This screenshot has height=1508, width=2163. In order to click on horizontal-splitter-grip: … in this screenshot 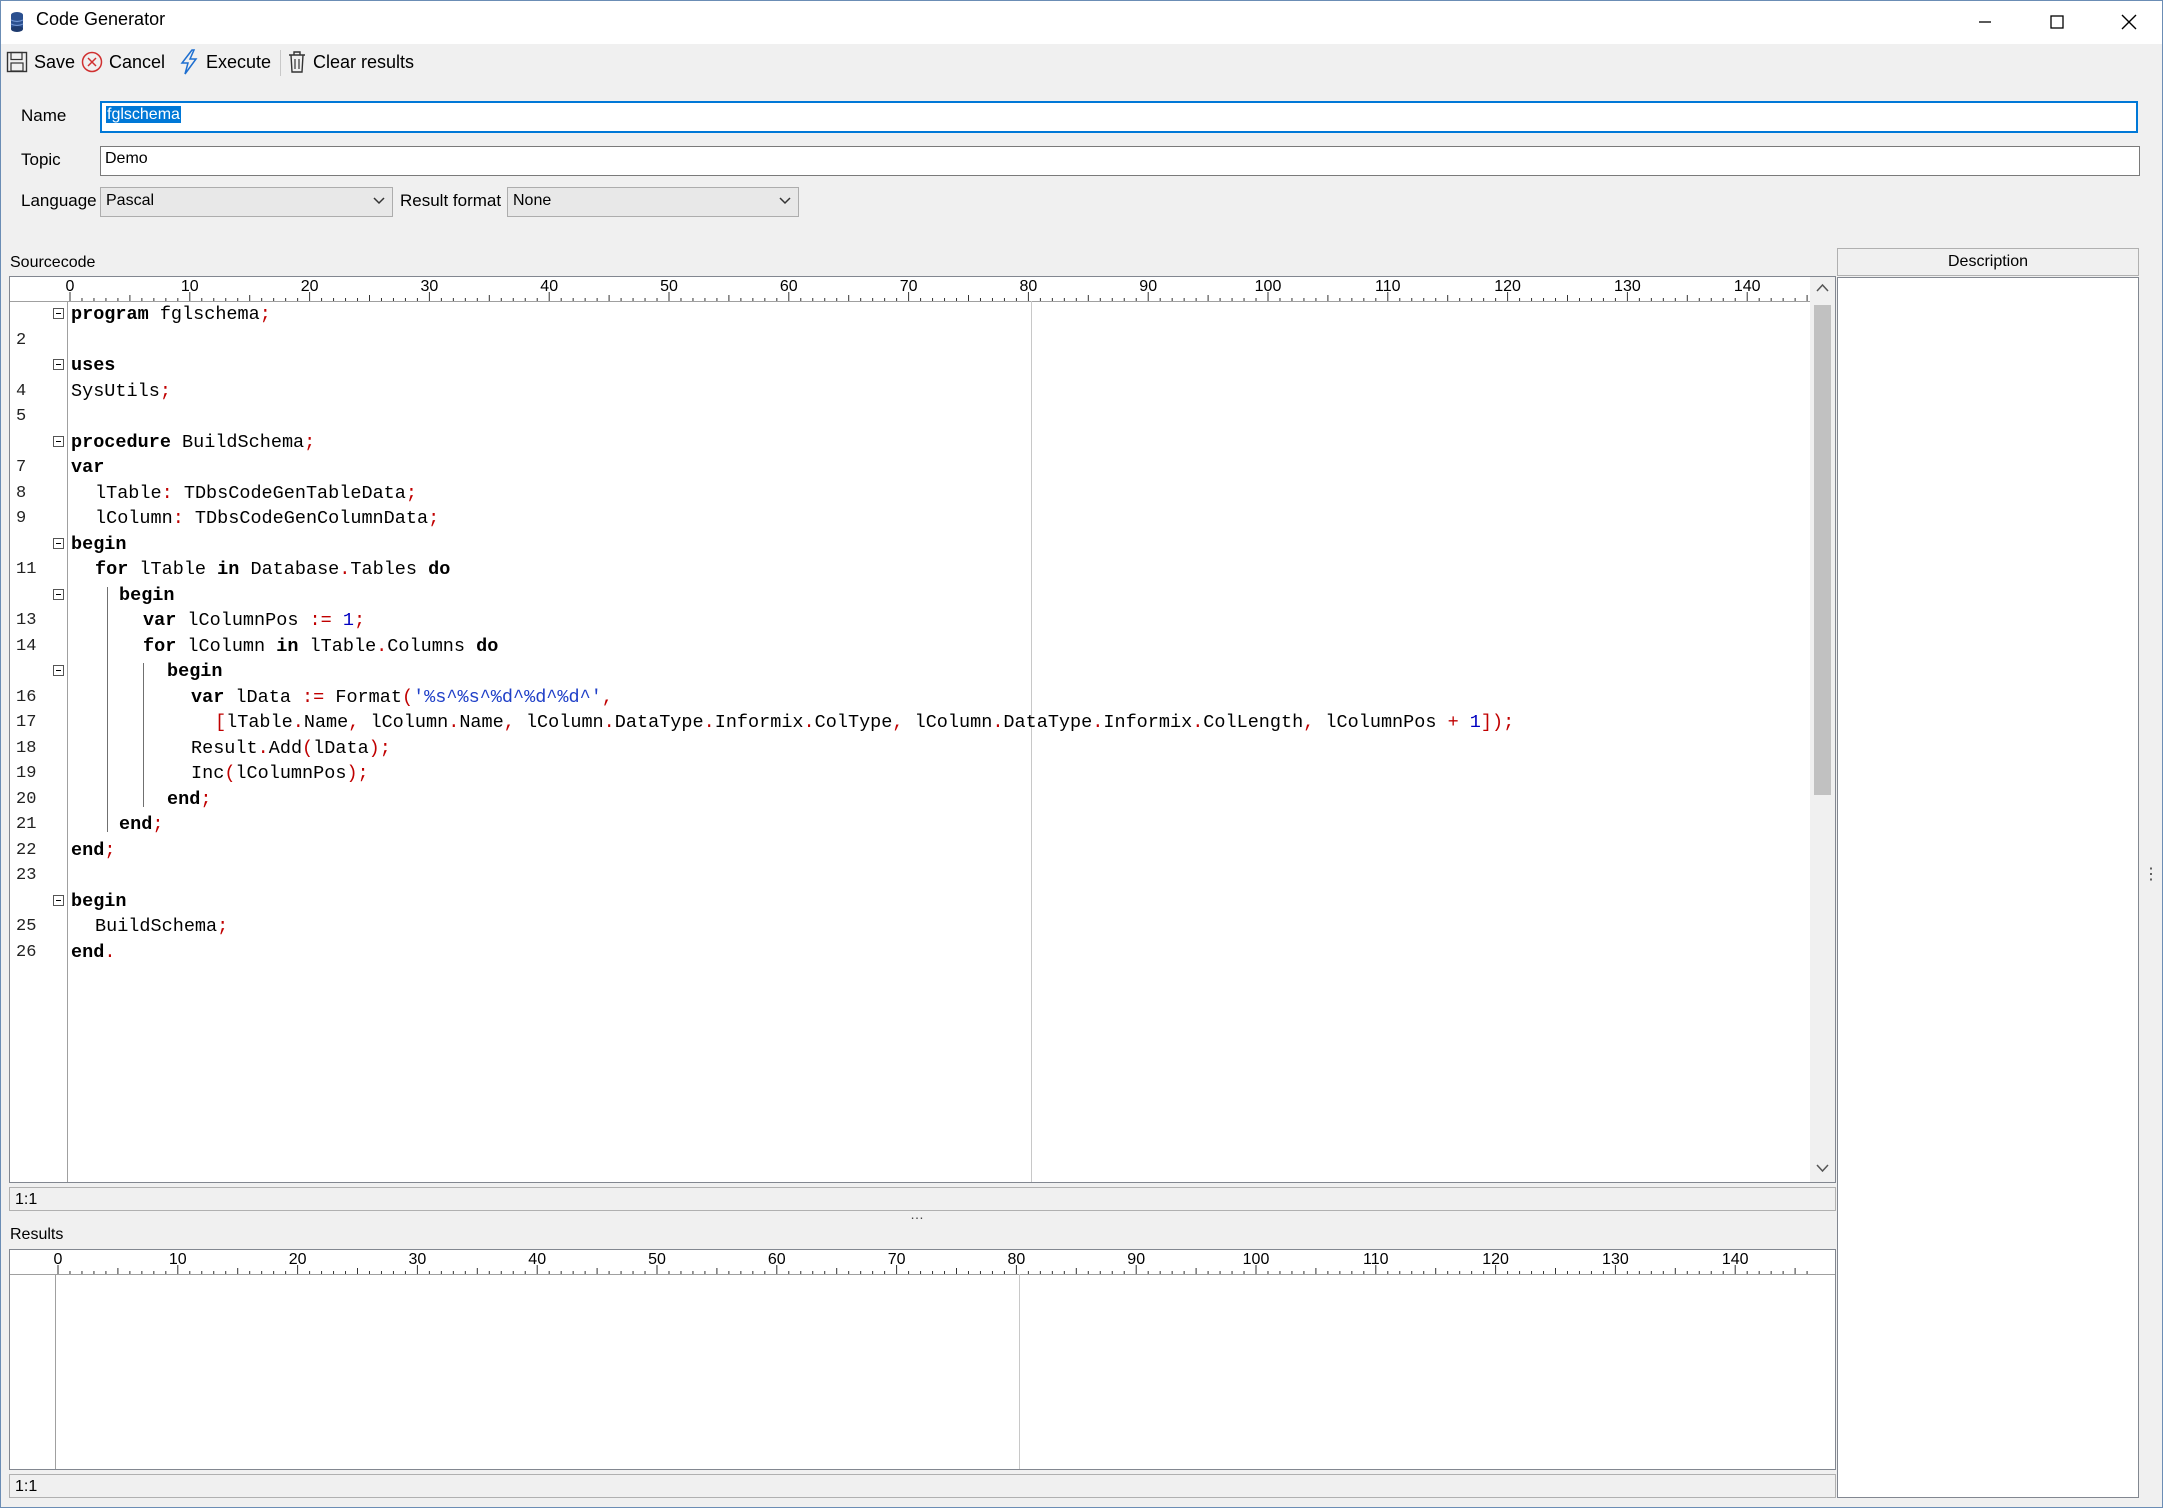, I will do `click(917, 1214)`.